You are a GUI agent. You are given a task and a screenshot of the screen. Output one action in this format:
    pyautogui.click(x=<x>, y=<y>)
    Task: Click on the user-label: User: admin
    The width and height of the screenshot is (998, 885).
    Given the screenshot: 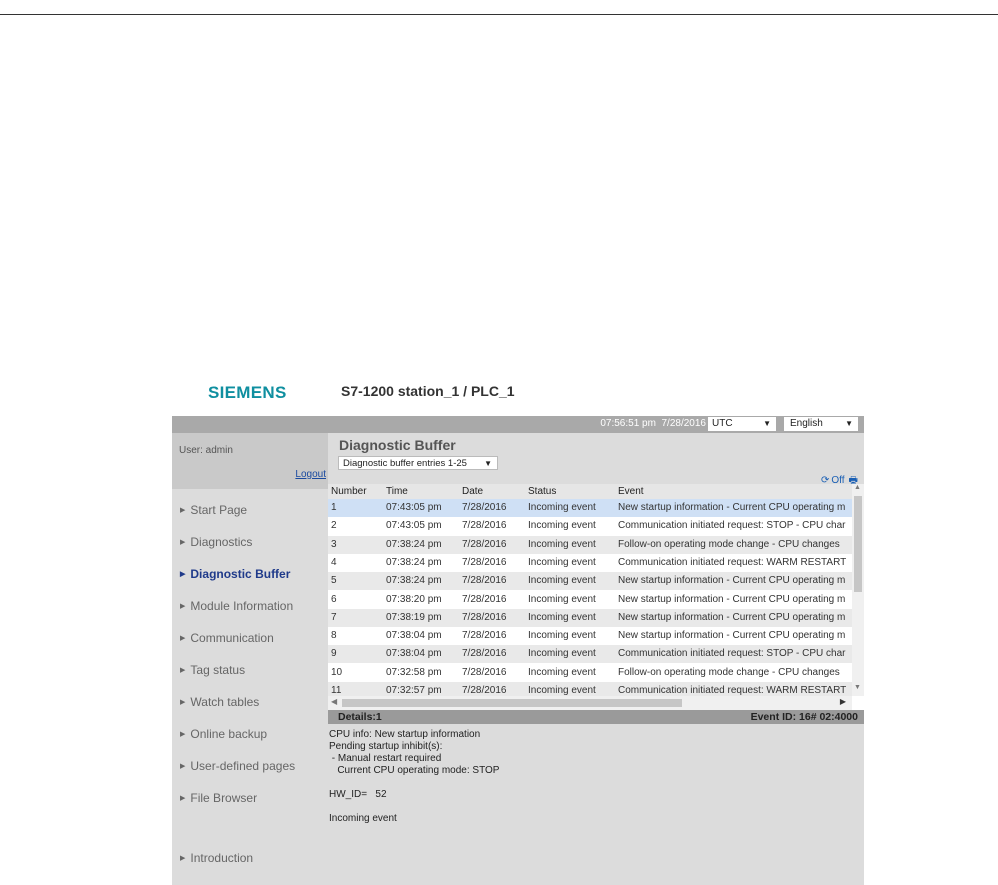 What is the action you would take?
    pyautogui.click(x=206, y=450)
    